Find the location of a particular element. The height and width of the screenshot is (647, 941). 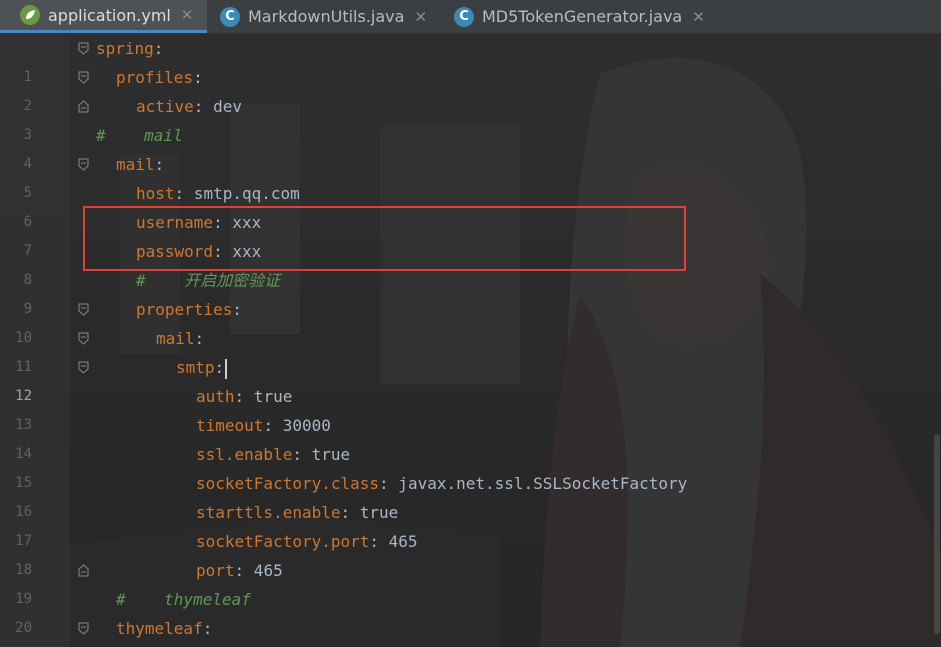

code-line: 6 host: smtp.qq.com is located at coordinates (470, 204).